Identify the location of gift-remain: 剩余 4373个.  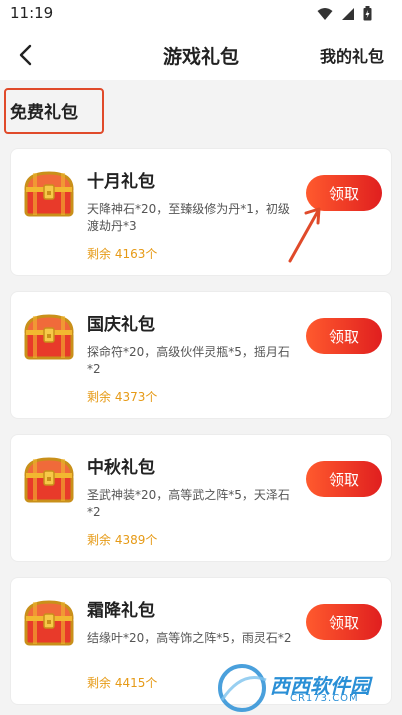
(122, 397).